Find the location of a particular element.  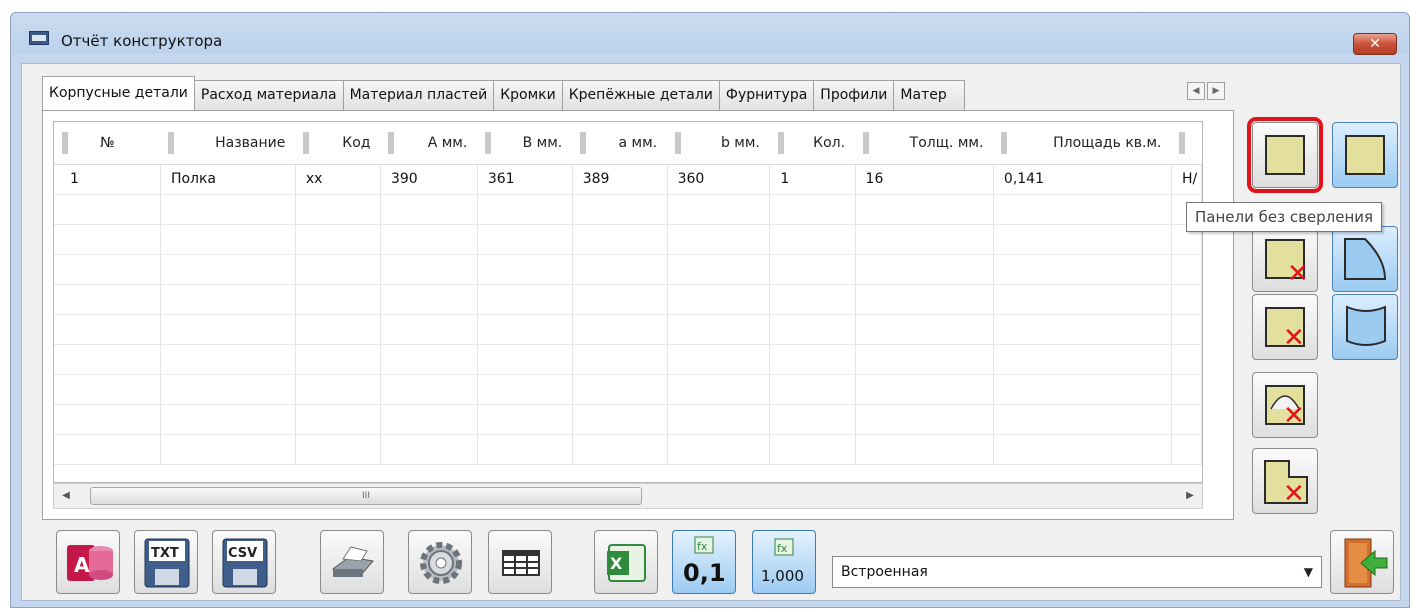

panels-notch-button: ✕ is located at coordinates (1285, 481).